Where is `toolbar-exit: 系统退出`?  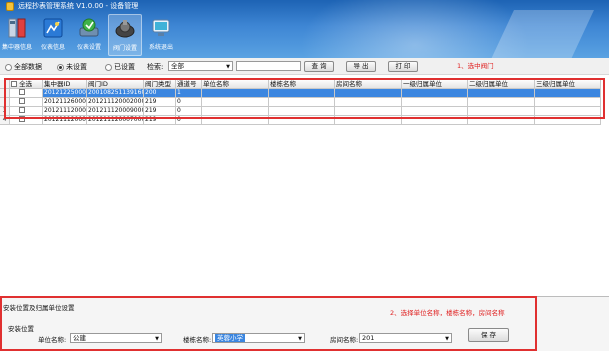
toolbar-exit: 系统退出 is located at coordinates (161, 35).